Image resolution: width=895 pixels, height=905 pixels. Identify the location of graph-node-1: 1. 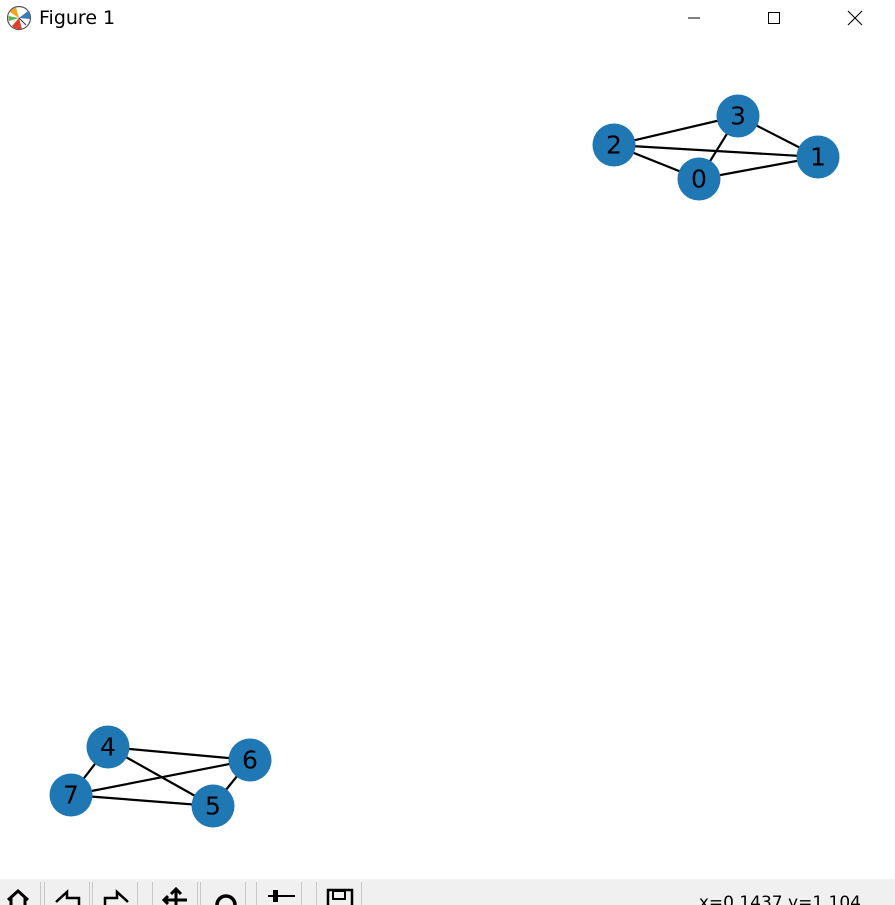
(818, 157).